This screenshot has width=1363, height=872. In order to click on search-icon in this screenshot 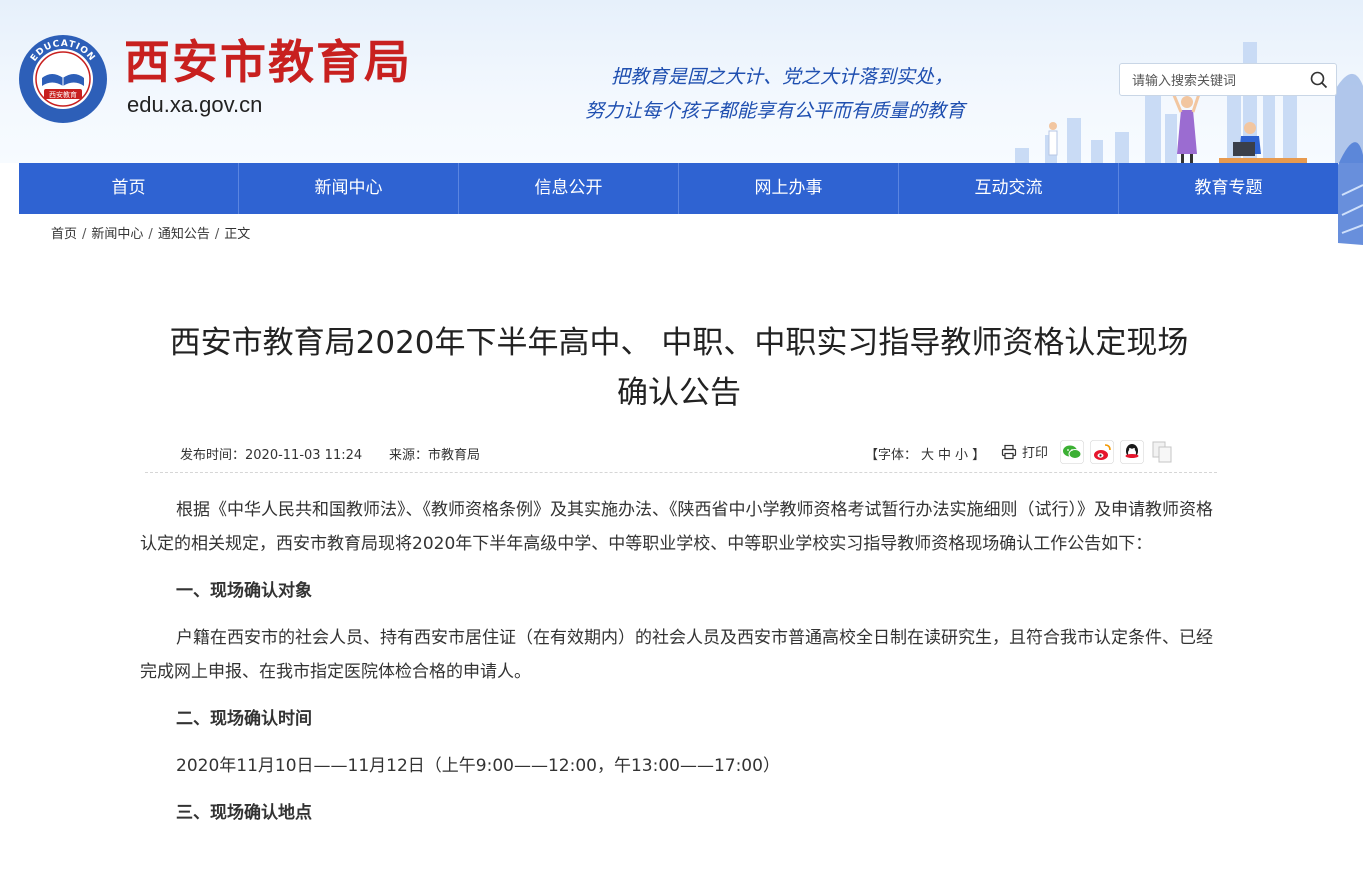, I will do `click(1319, 80)`.